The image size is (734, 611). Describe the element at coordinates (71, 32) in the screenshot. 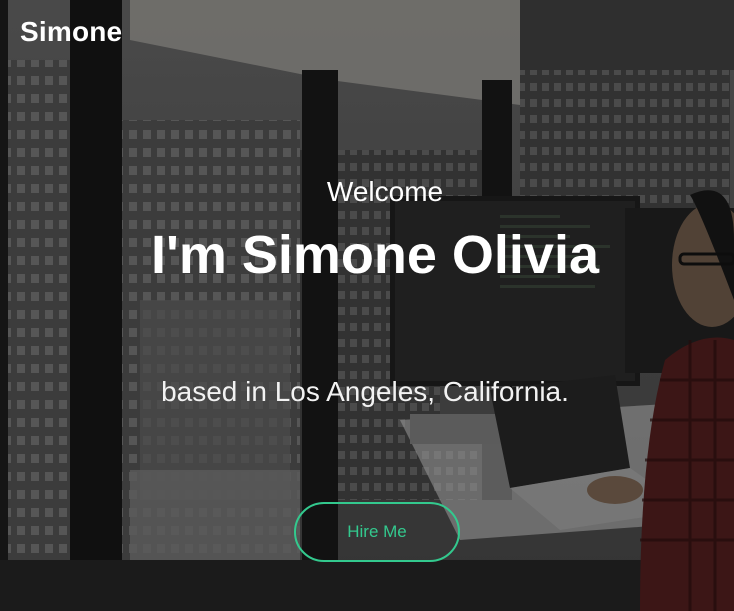

I see `brand-logo-text: Simone` at that location.